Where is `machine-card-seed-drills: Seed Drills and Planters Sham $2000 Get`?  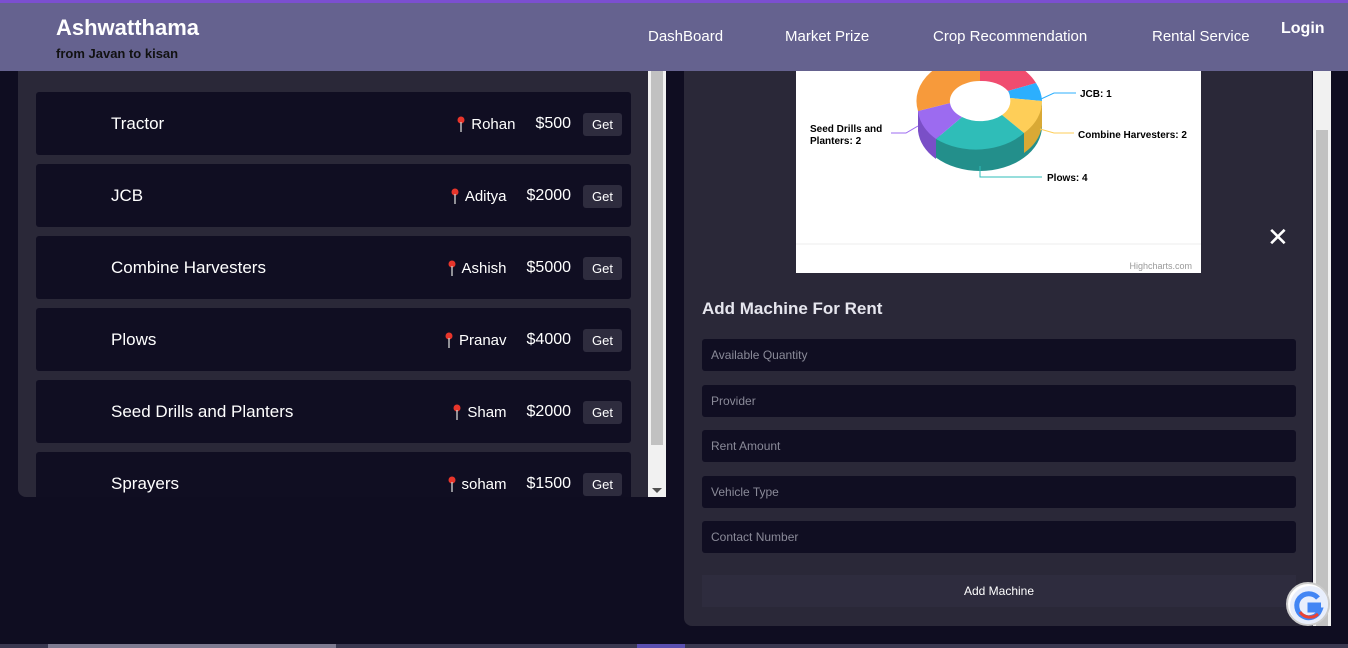 machine-card-seed-drills: Seed Drills and Planters Sham $2000 Get is located at coordinates (333, 411).